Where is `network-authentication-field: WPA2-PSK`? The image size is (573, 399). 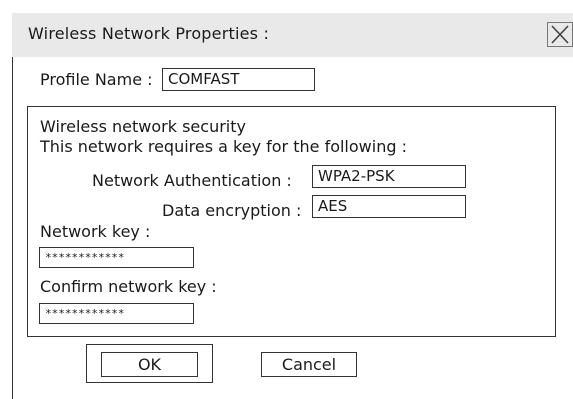
network-authentication-field: WPA2-PSK is located at coordinates (389, 176).